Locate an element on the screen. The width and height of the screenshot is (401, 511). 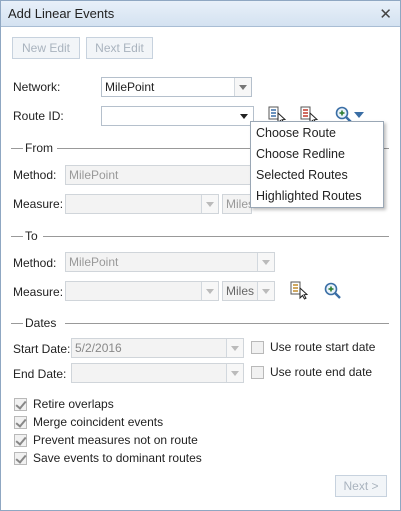
from-units-select: Miles is located at coordinates (237, 204).